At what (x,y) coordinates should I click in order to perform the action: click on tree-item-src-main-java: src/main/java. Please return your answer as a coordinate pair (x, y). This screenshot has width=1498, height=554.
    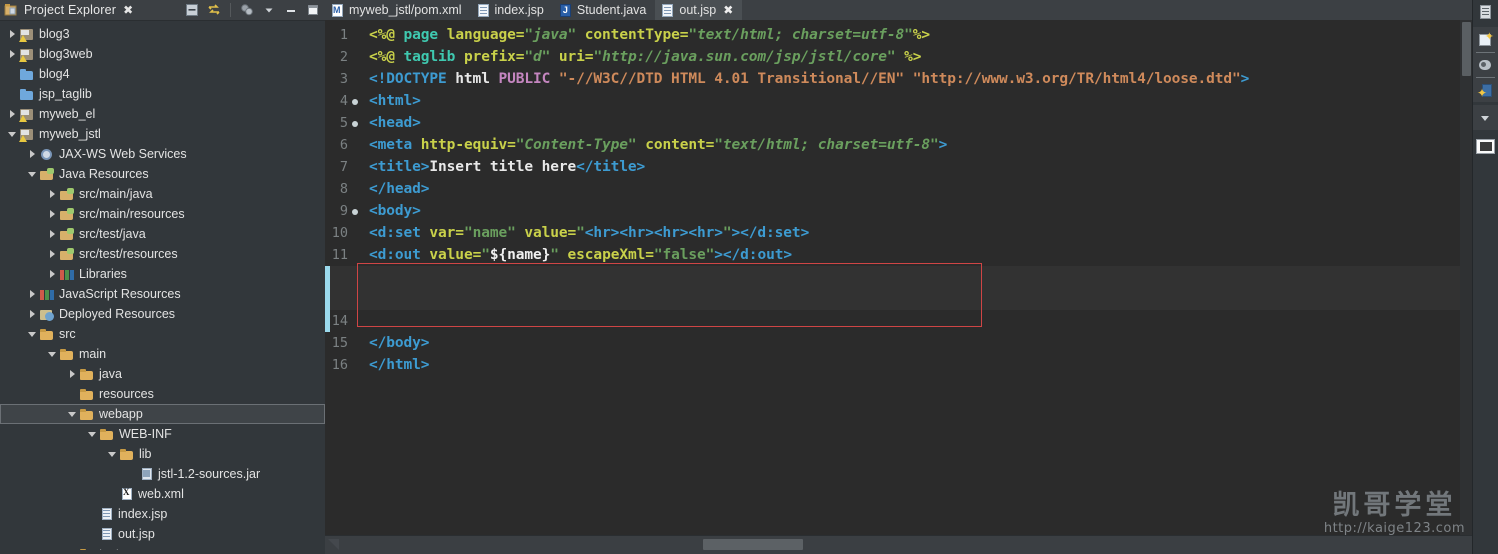
    Looking at the image, I should click on (162, 194).